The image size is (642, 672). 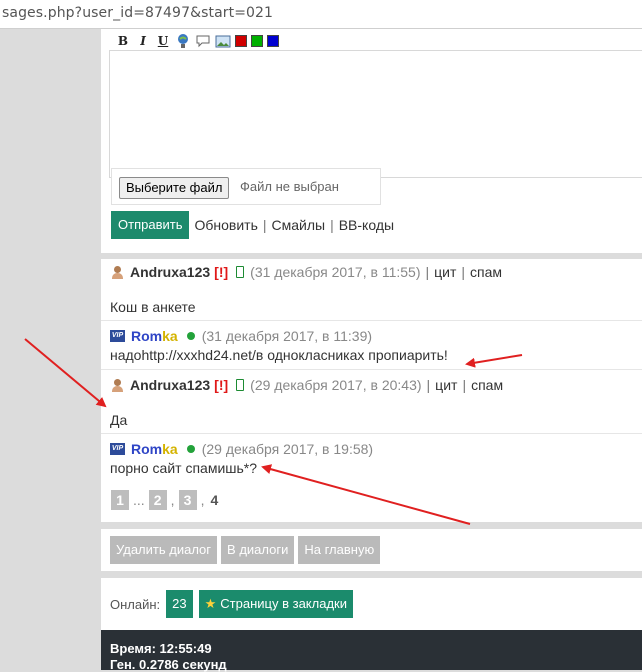 I want to click on browser-address-bar: sages.php?user_id=87497&start=021, so click(x=321, y=14).